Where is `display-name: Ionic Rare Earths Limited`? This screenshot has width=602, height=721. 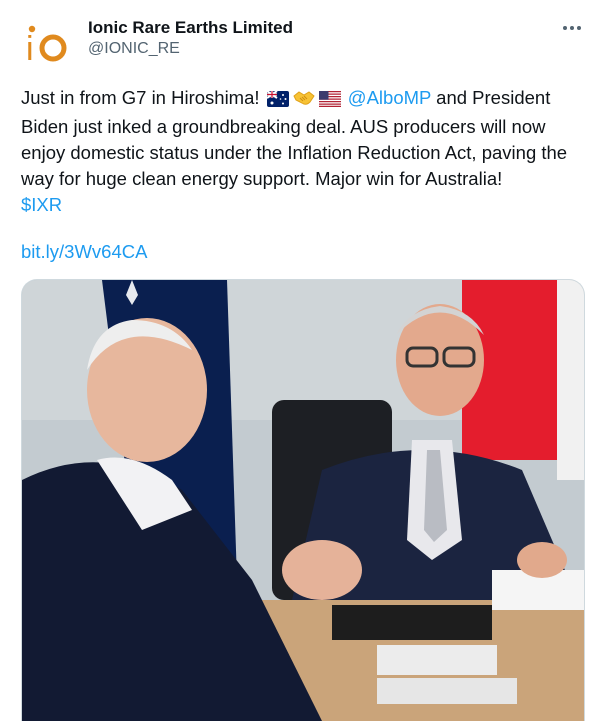
display-name: Ionic Rare Earths Limited is located at coordinates (190, 28).